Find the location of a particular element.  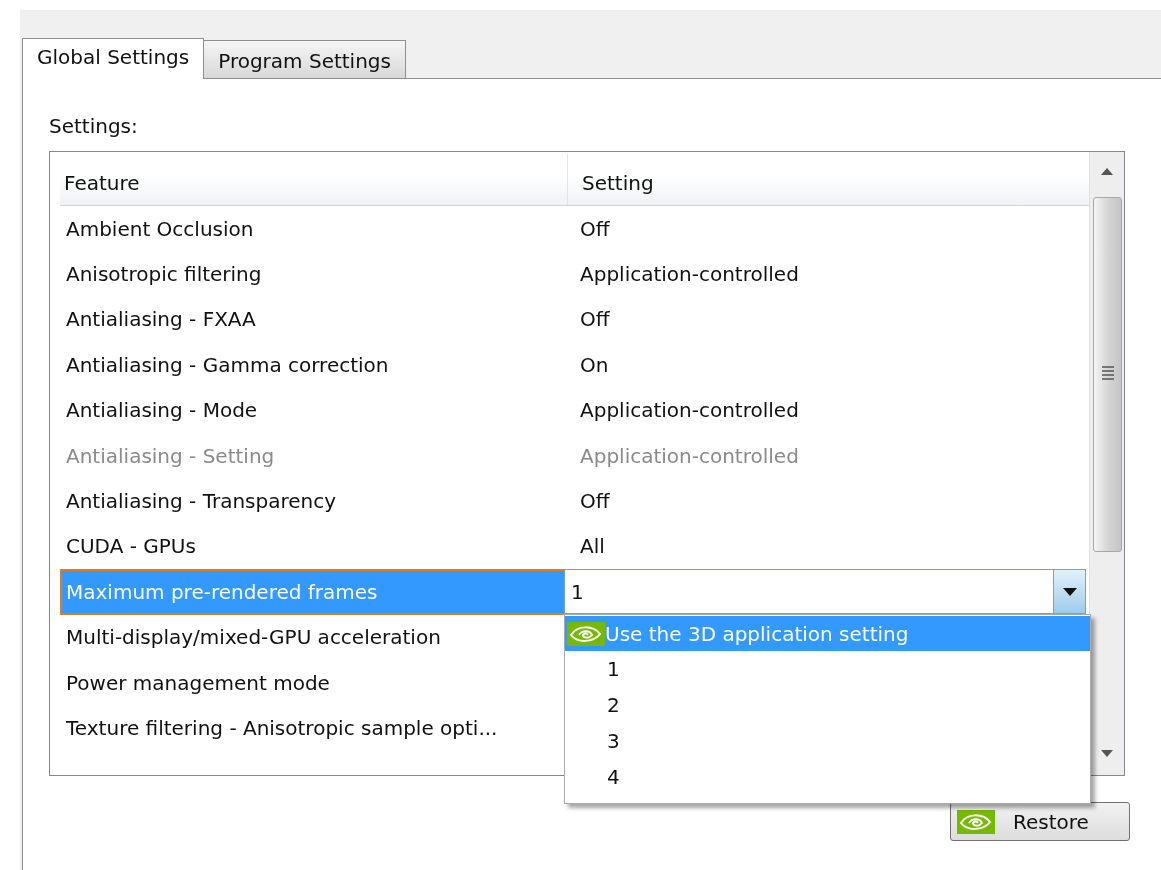

column-header: Feature is located at coordinates (314, 179).